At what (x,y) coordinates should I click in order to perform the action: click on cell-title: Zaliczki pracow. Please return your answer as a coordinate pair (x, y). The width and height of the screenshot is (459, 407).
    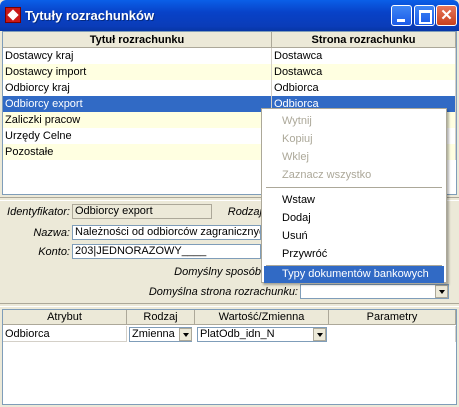
    Looking at the image, I should click on (137, 120).